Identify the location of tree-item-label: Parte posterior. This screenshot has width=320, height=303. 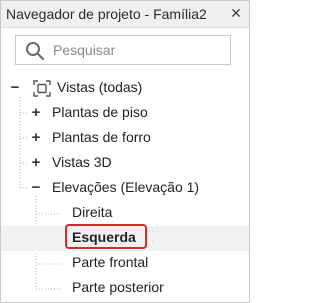
(118, 287).